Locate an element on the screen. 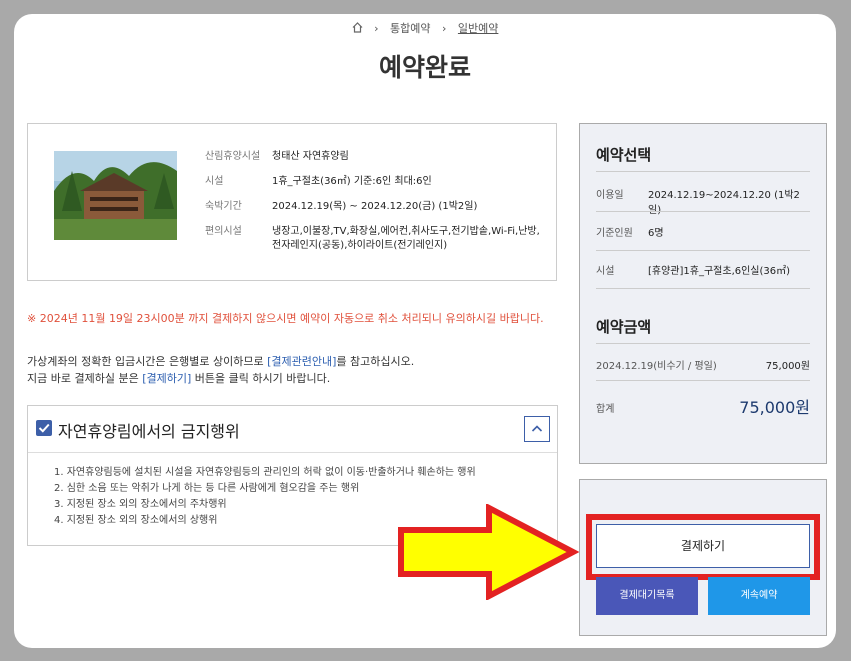 The height and width of the screenshot is (661, 851). row-key: 이용일 is located at coordinates (610, 195).